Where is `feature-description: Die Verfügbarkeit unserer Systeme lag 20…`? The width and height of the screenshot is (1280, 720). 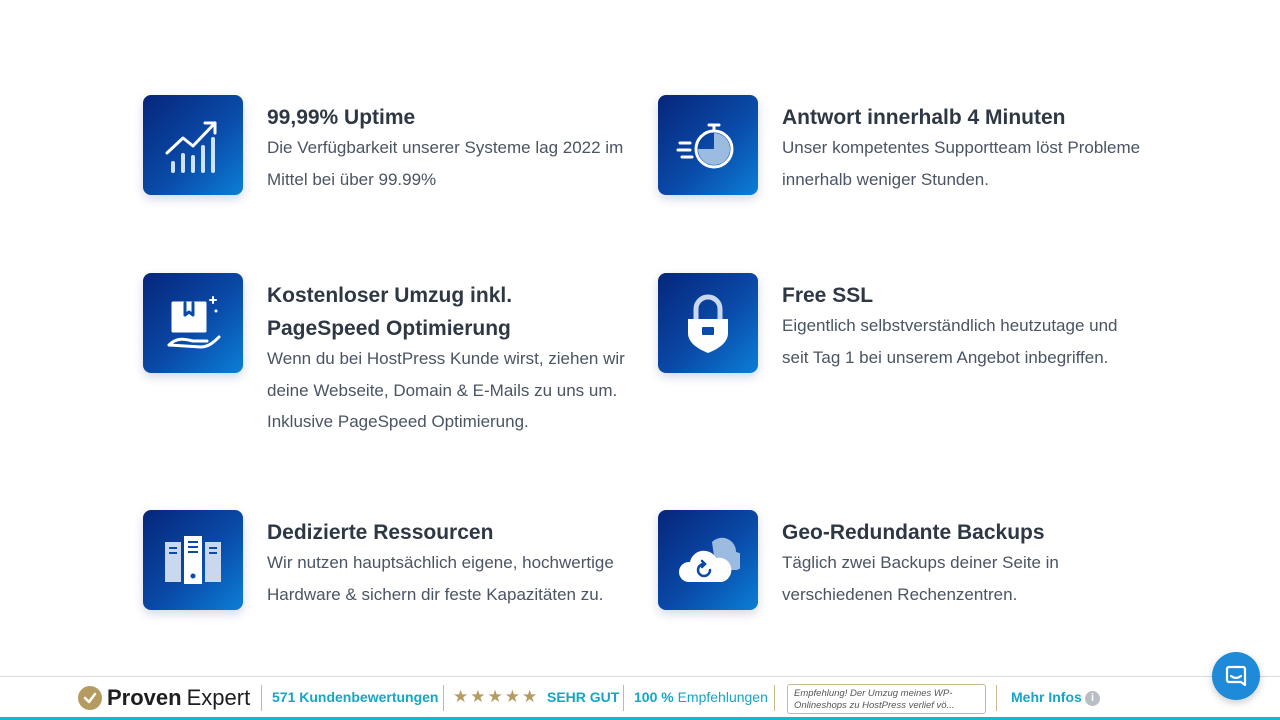
feature-description: Die Verfügbarkeit unserer Systeme lag 20… is located at coordinates (445, 163).